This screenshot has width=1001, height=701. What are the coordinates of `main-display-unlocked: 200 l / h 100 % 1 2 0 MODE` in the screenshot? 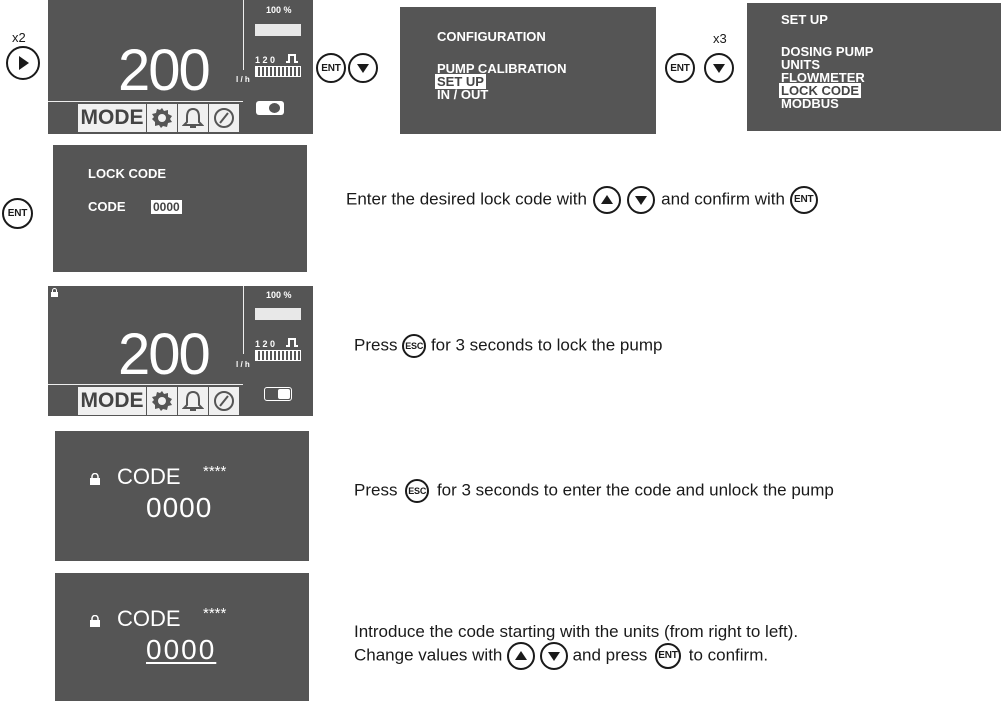 It's located at (180, 67).